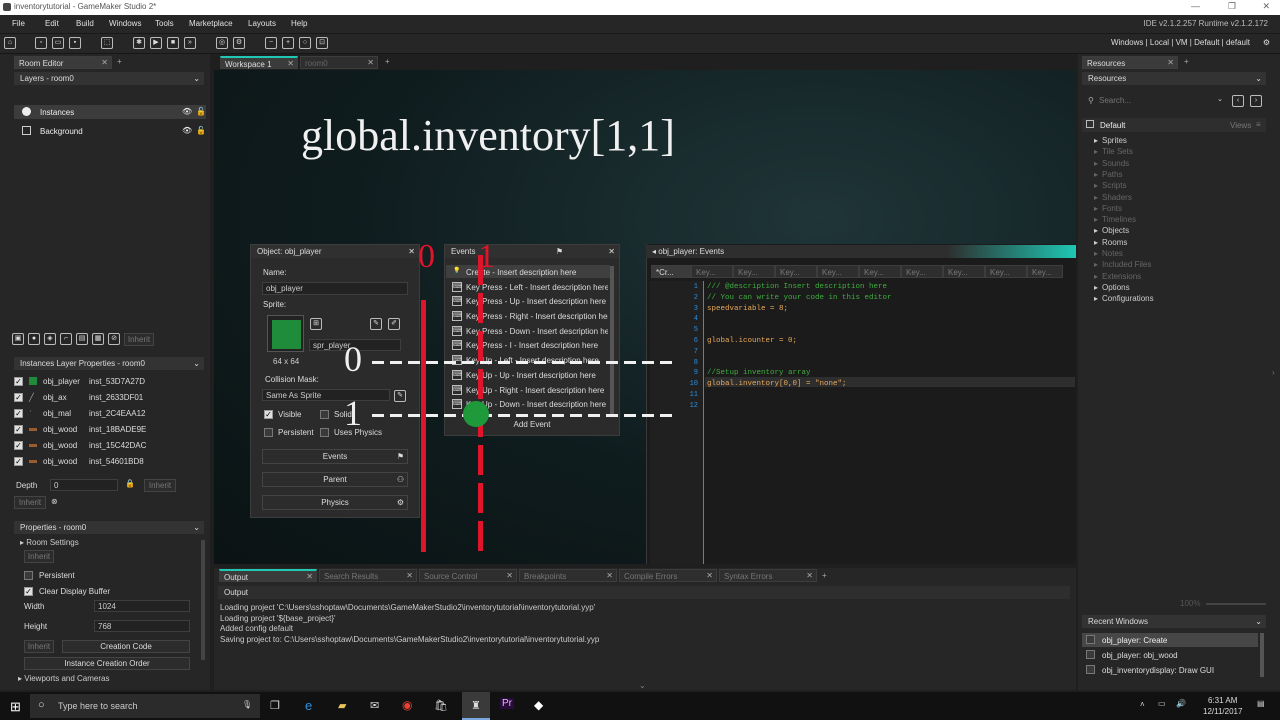 The height and width of the screenshot is (720, 1280). I want to click on store-icon: 🛍, so click(441, 705).